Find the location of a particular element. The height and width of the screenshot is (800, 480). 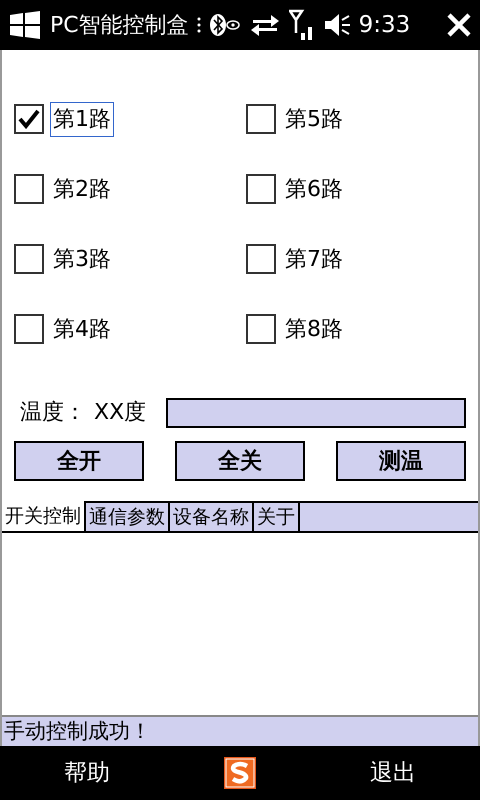

action-button: 全开 is located at coordinates (79, 461).